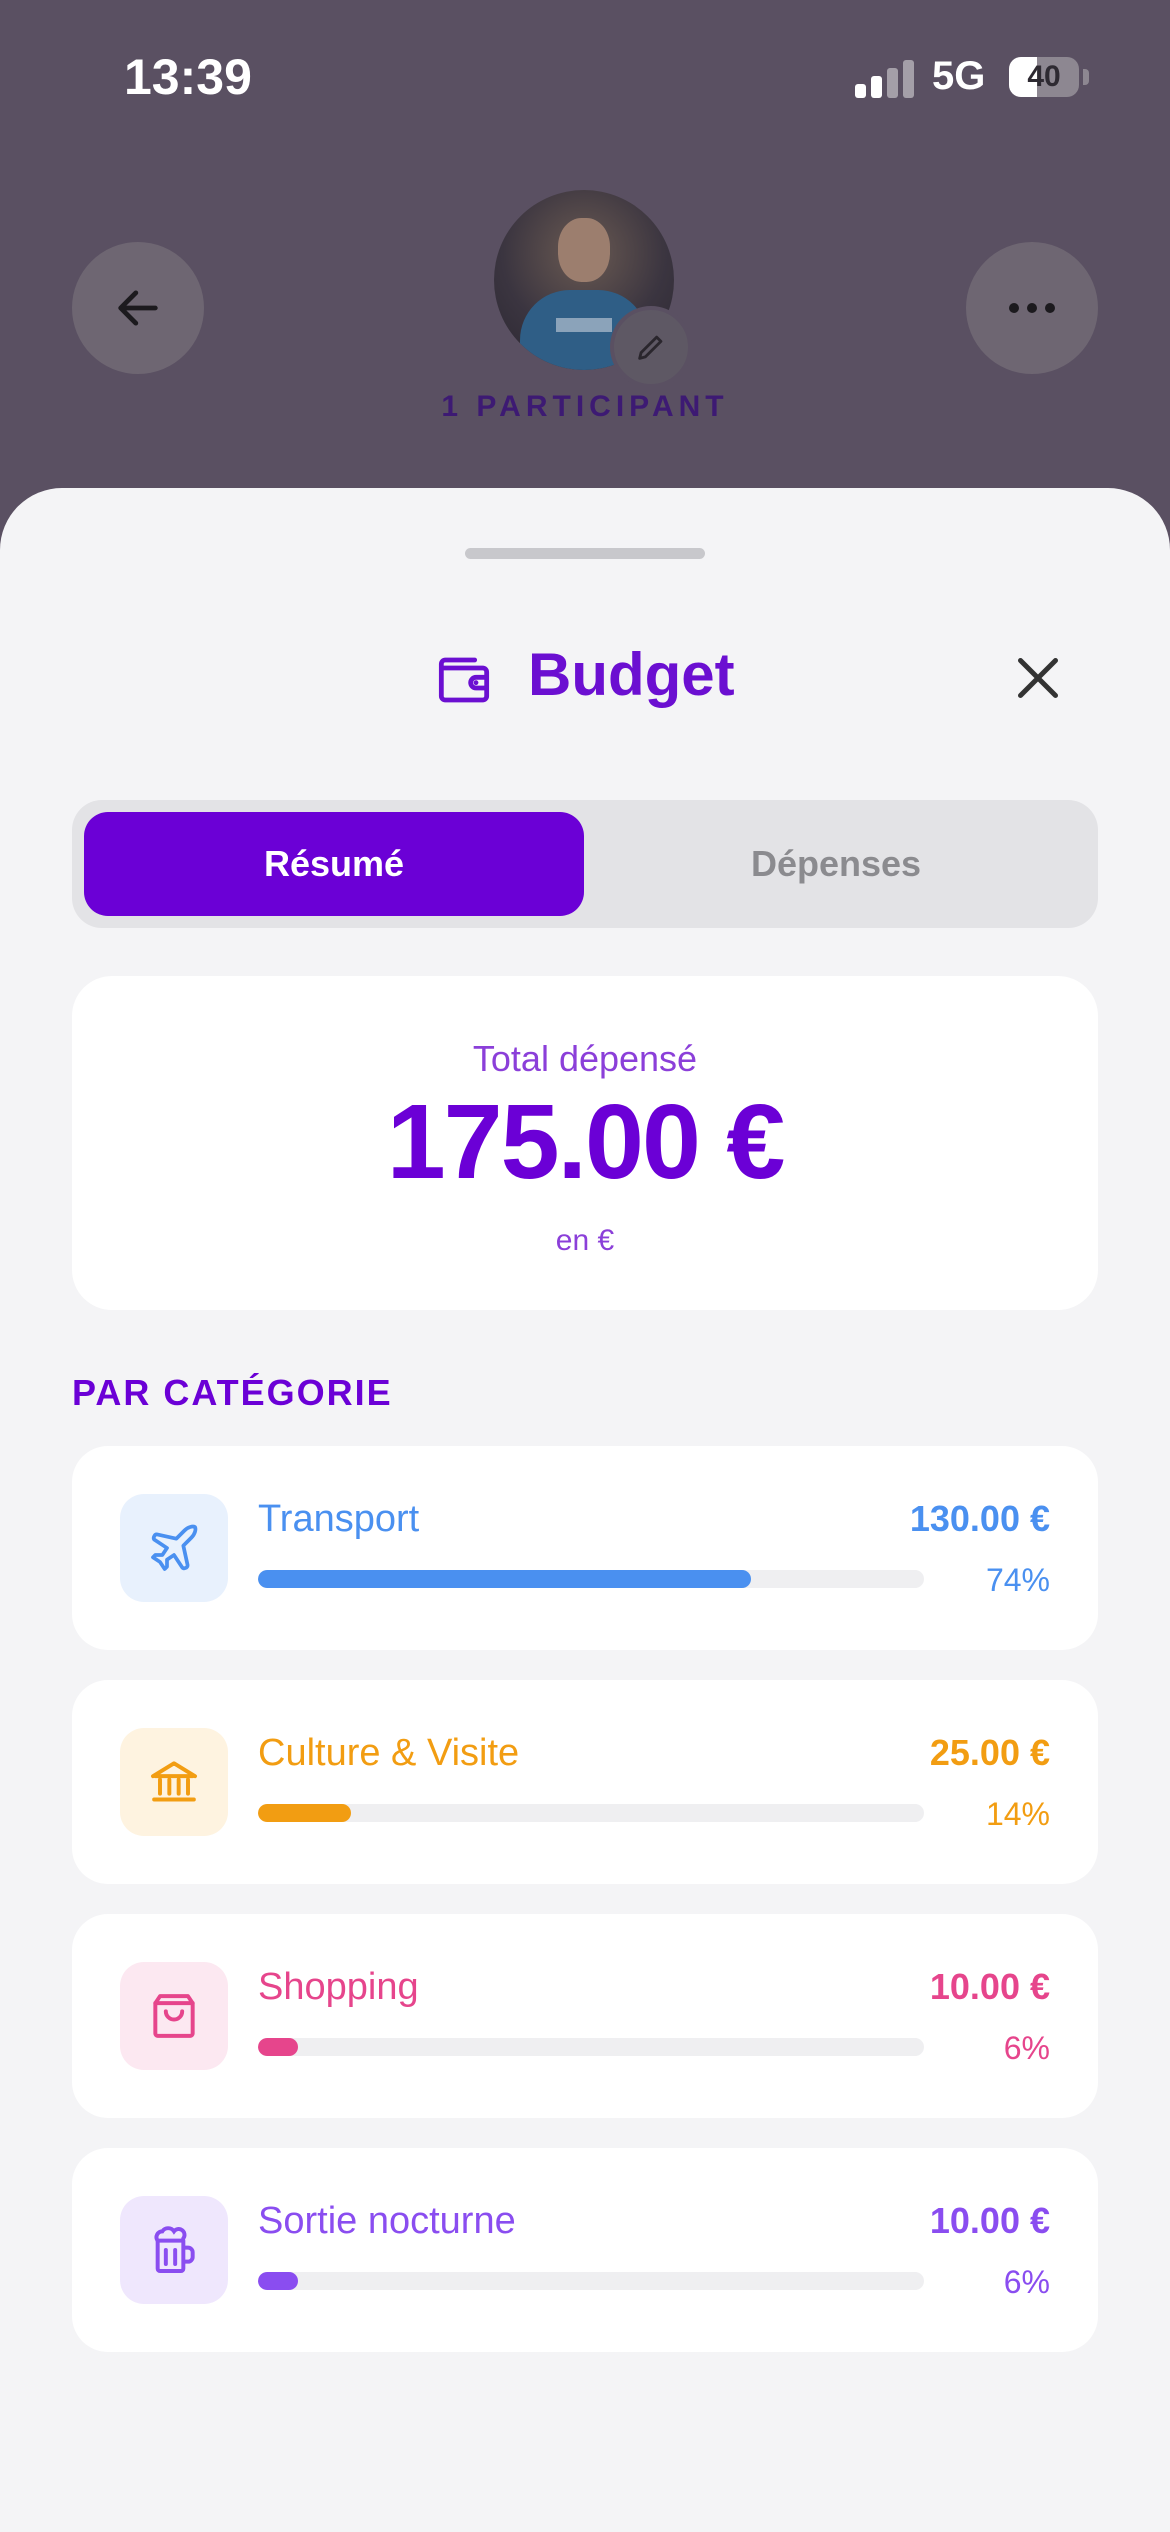  I want to click on close-button, so click(1038, 678).